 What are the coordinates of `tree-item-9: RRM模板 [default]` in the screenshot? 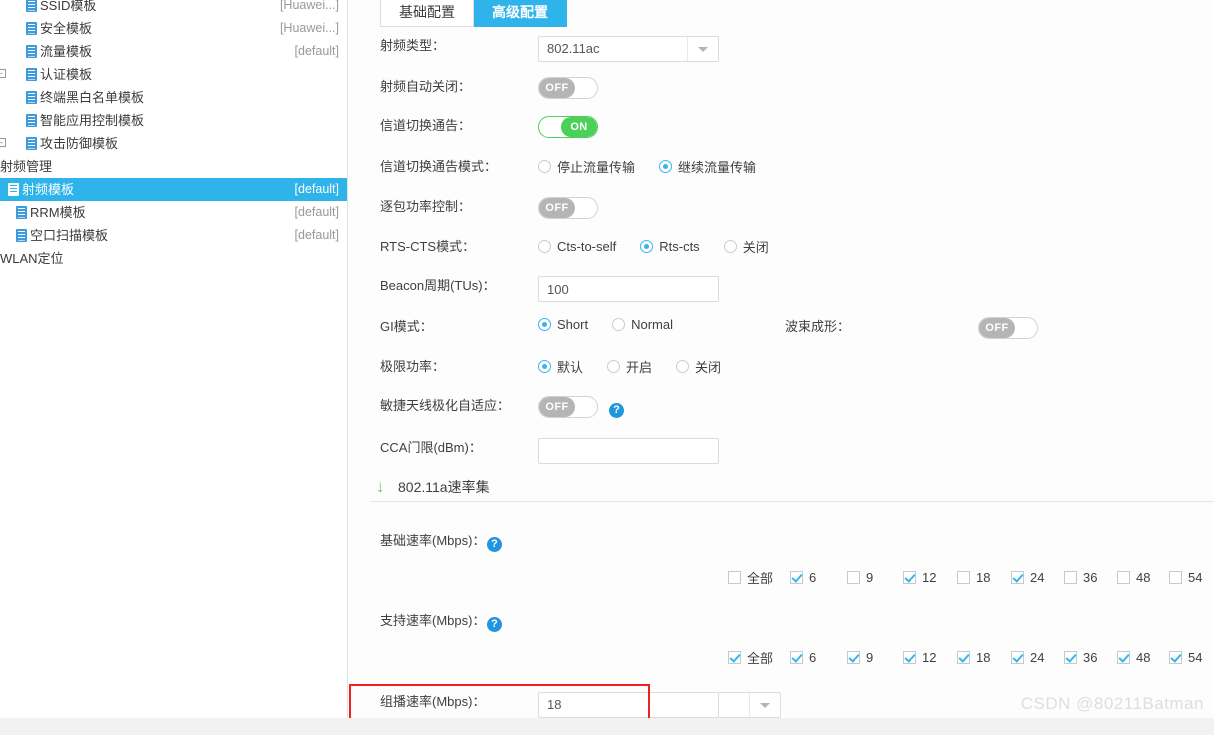 It's located at (173, 212).